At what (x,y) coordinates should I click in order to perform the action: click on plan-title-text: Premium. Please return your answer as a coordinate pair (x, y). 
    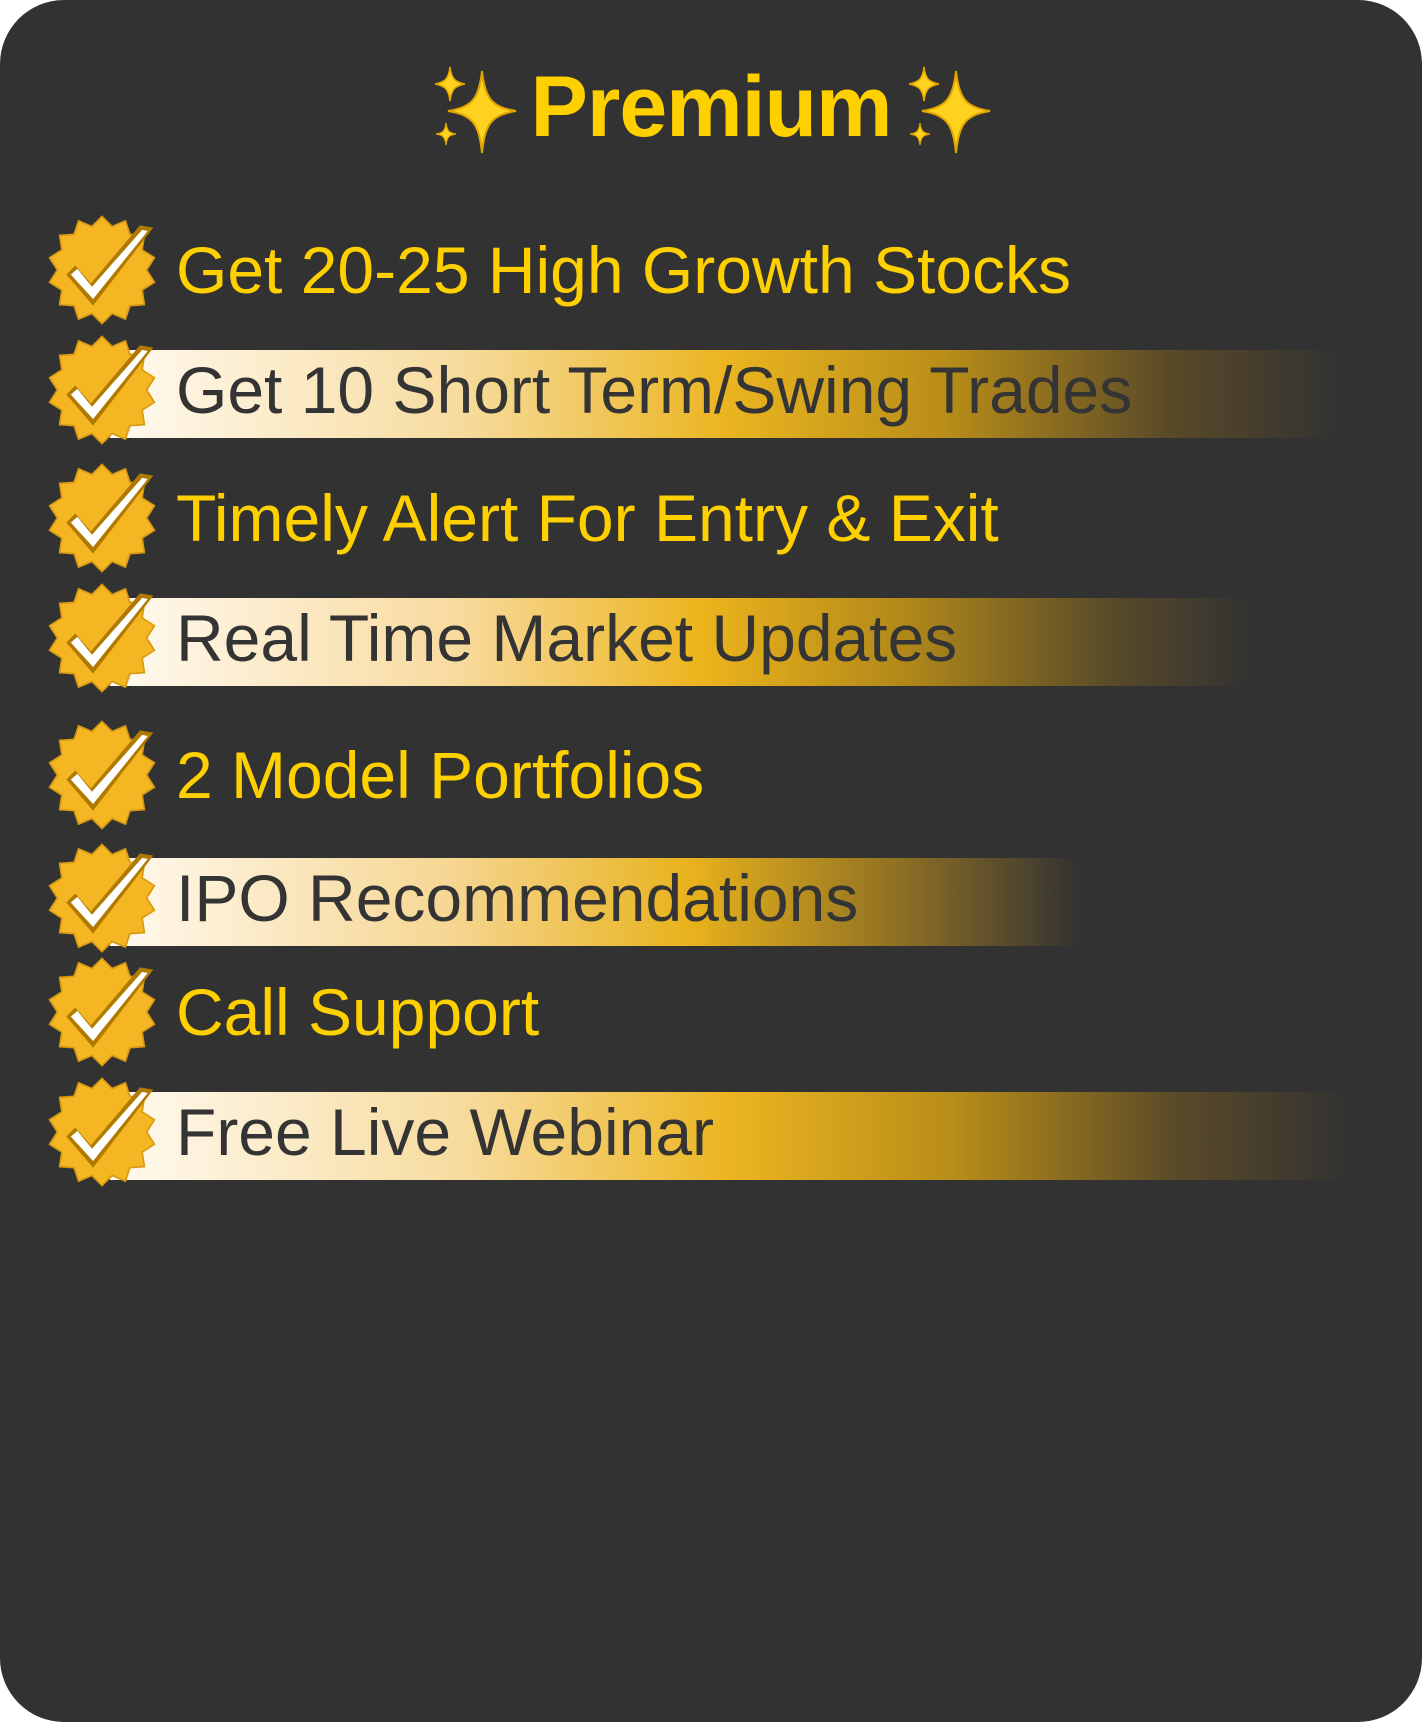
    Looking at the image, I should click on (711, 106).